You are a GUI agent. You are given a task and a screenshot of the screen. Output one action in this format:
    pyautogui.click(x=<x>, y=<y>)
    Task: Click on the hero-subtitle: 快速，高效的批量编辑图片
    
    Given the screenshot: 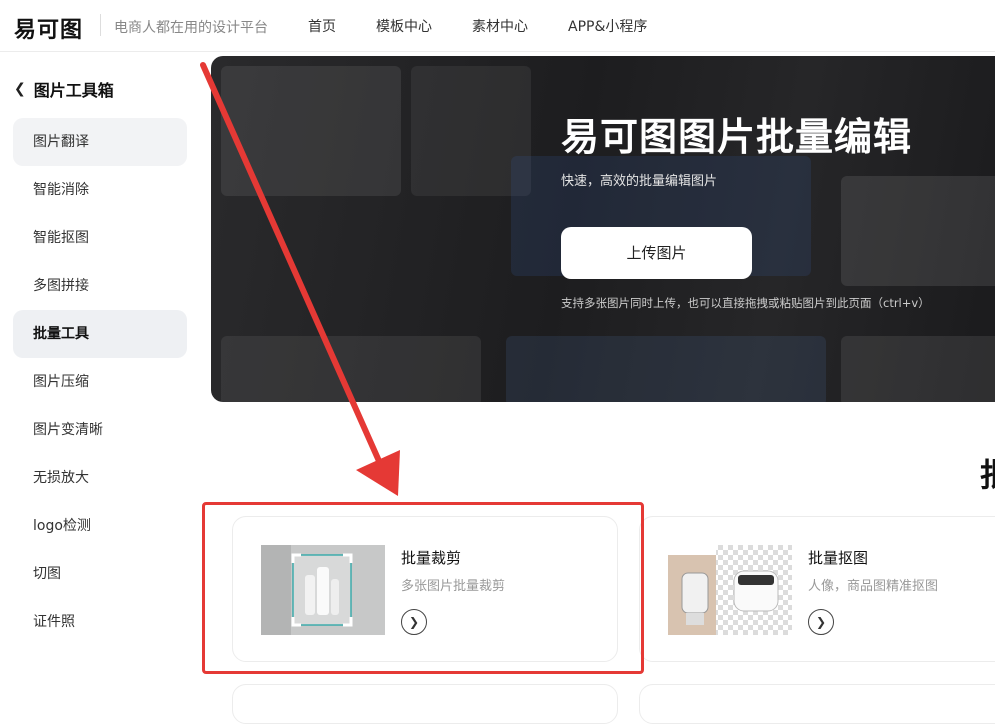 What is the action you would take?
    pyautogui.click(x=639, y=181)
    